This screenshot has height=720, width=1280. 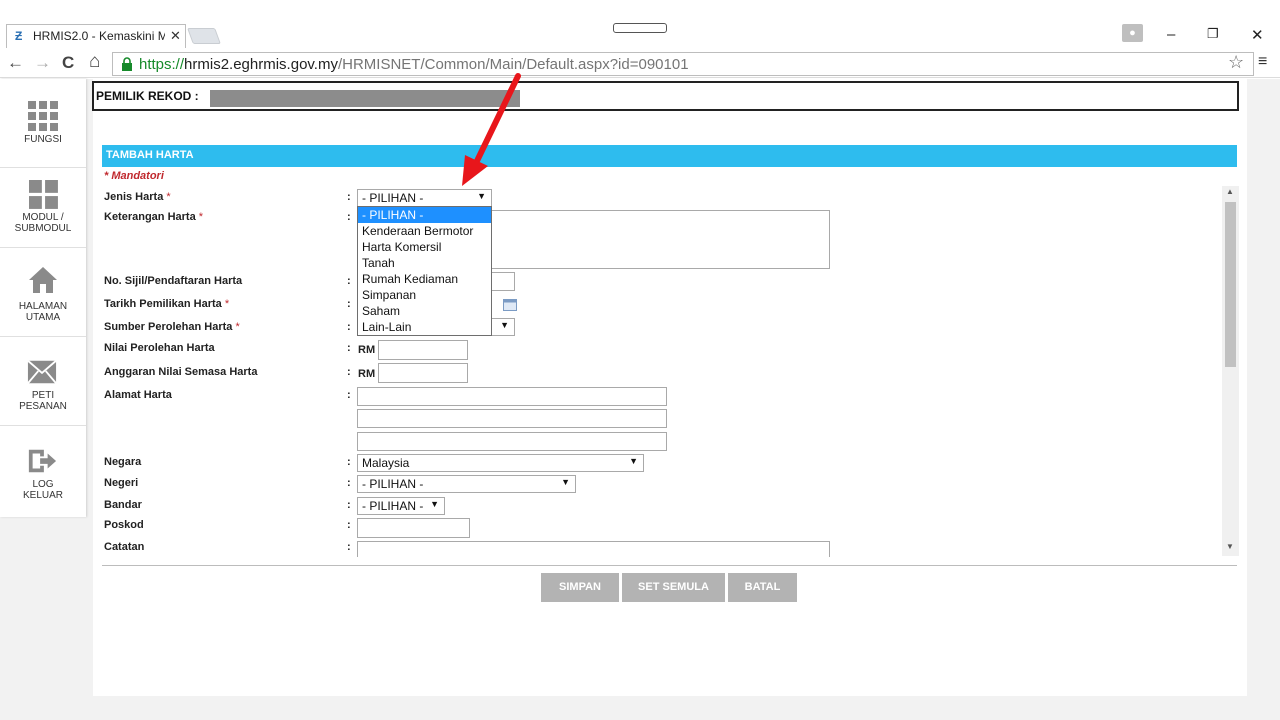 I want to click on sidebar-item-peti-pesanan: PETI PESANAN, so click(x=43, y=381).